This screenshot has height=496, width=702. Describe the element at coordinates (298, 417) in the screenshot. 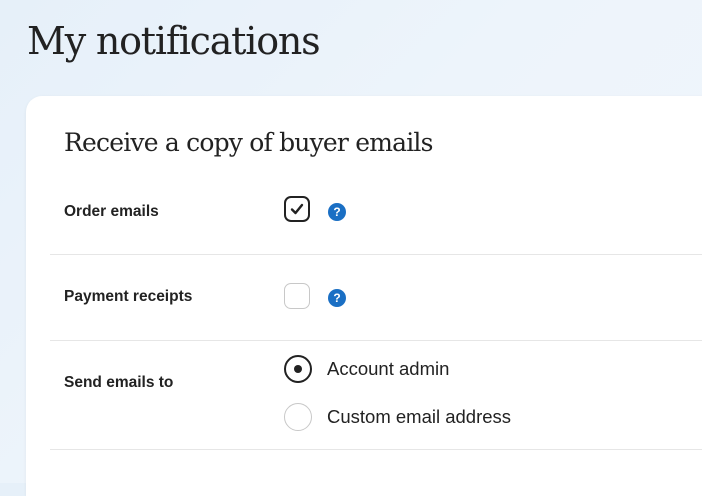

I see `custom-email-radio` at that location.